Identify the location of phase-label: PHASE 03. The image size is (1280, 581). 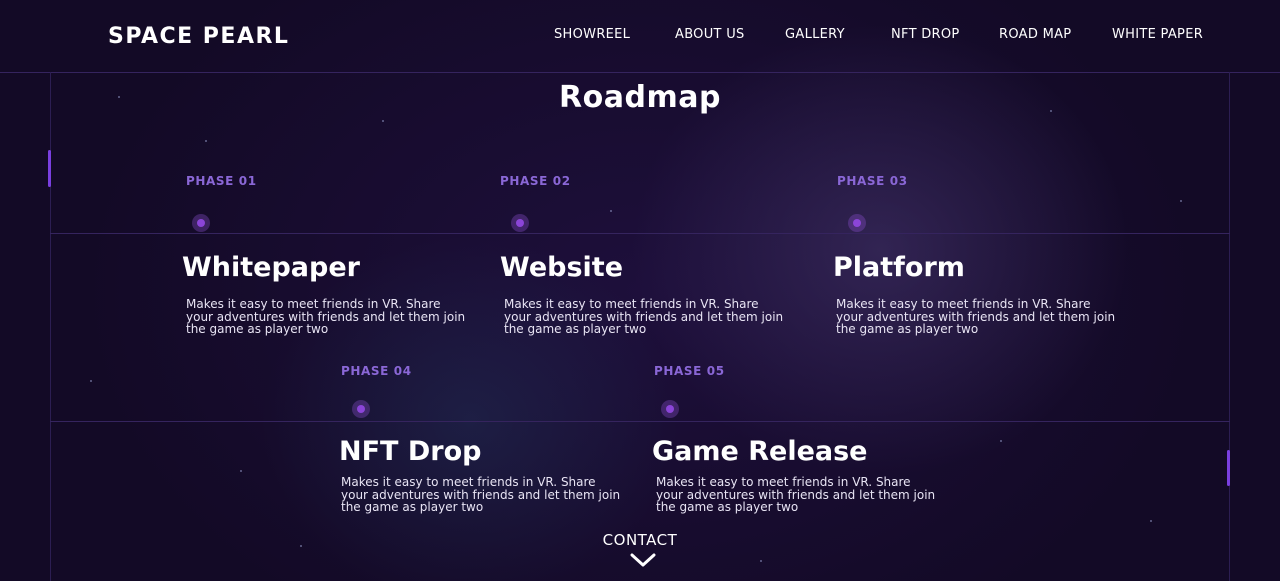
(872, 181).